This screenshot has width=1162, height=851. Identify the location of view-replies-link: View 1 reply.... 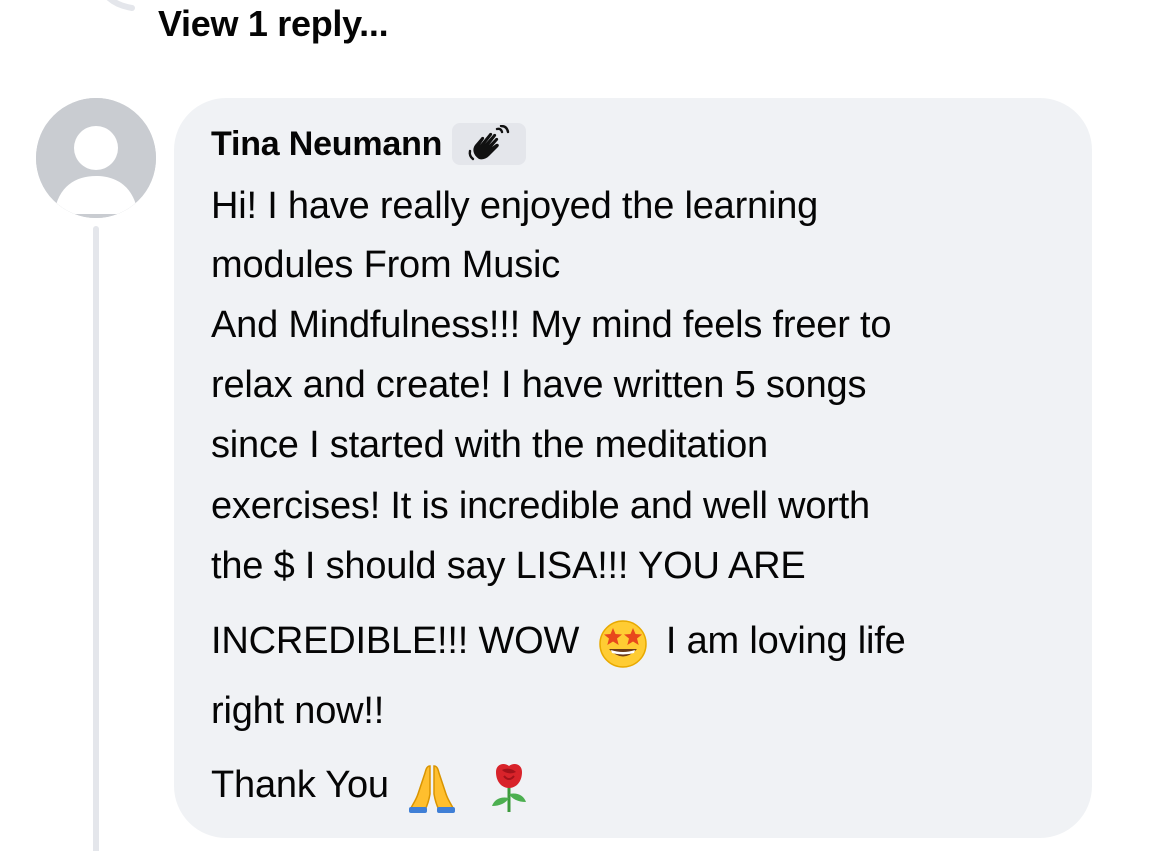
(273, 24).